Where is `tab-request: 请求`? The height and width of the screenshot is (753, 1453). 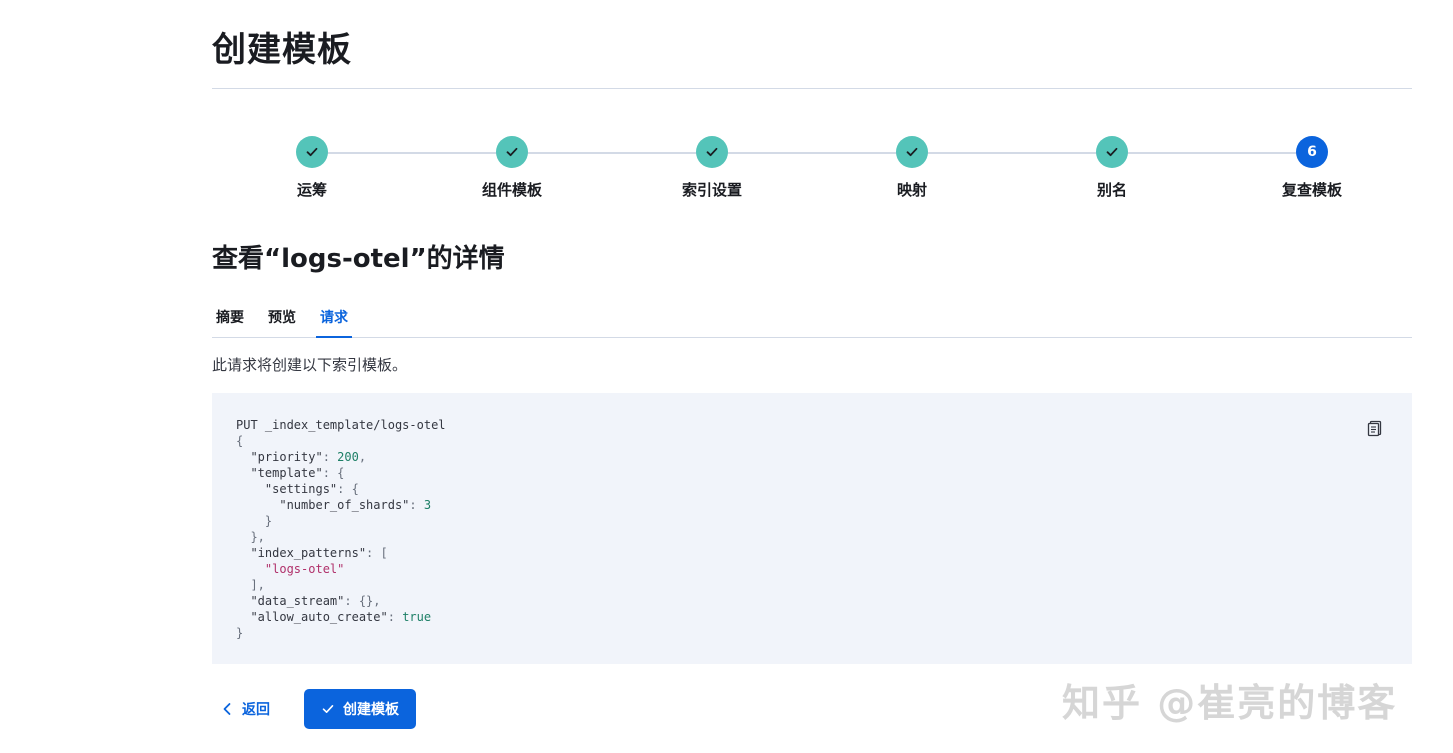 tab-request: 请求 is located at coordinates (334, 322).